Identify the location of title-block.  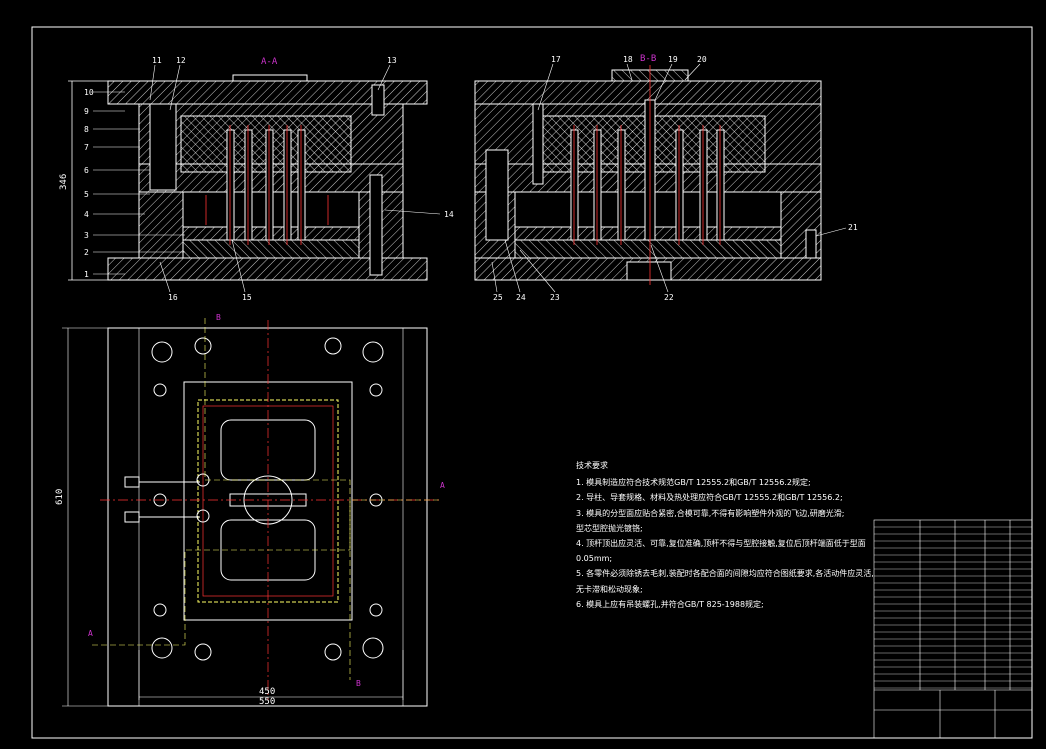
(953, 629).